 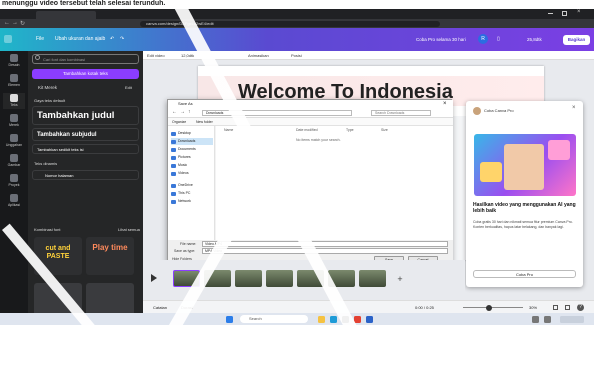 I want to click on save-type-select: MP4 Video, so click(x=325, y=251).